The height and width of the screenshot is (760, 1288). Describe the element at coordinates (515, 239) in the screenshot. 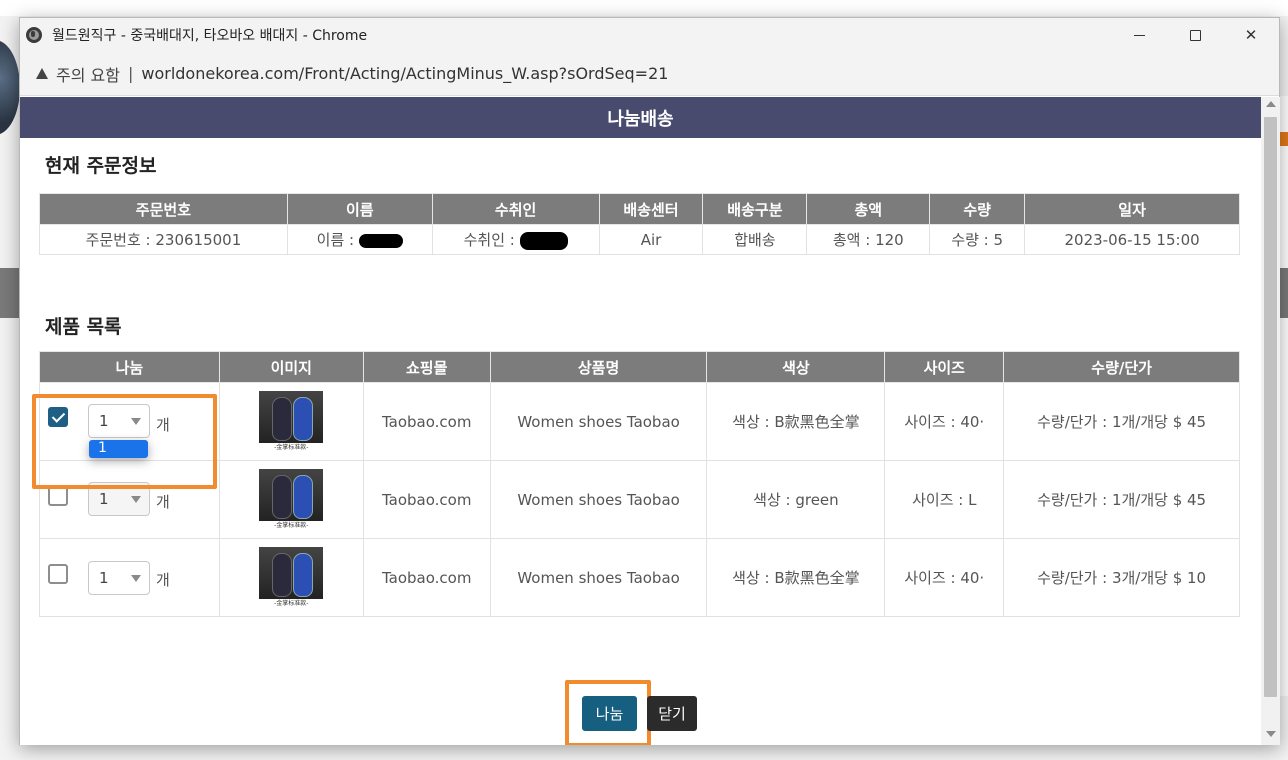

I see `recipient-cell: 수취인 :` at that location.